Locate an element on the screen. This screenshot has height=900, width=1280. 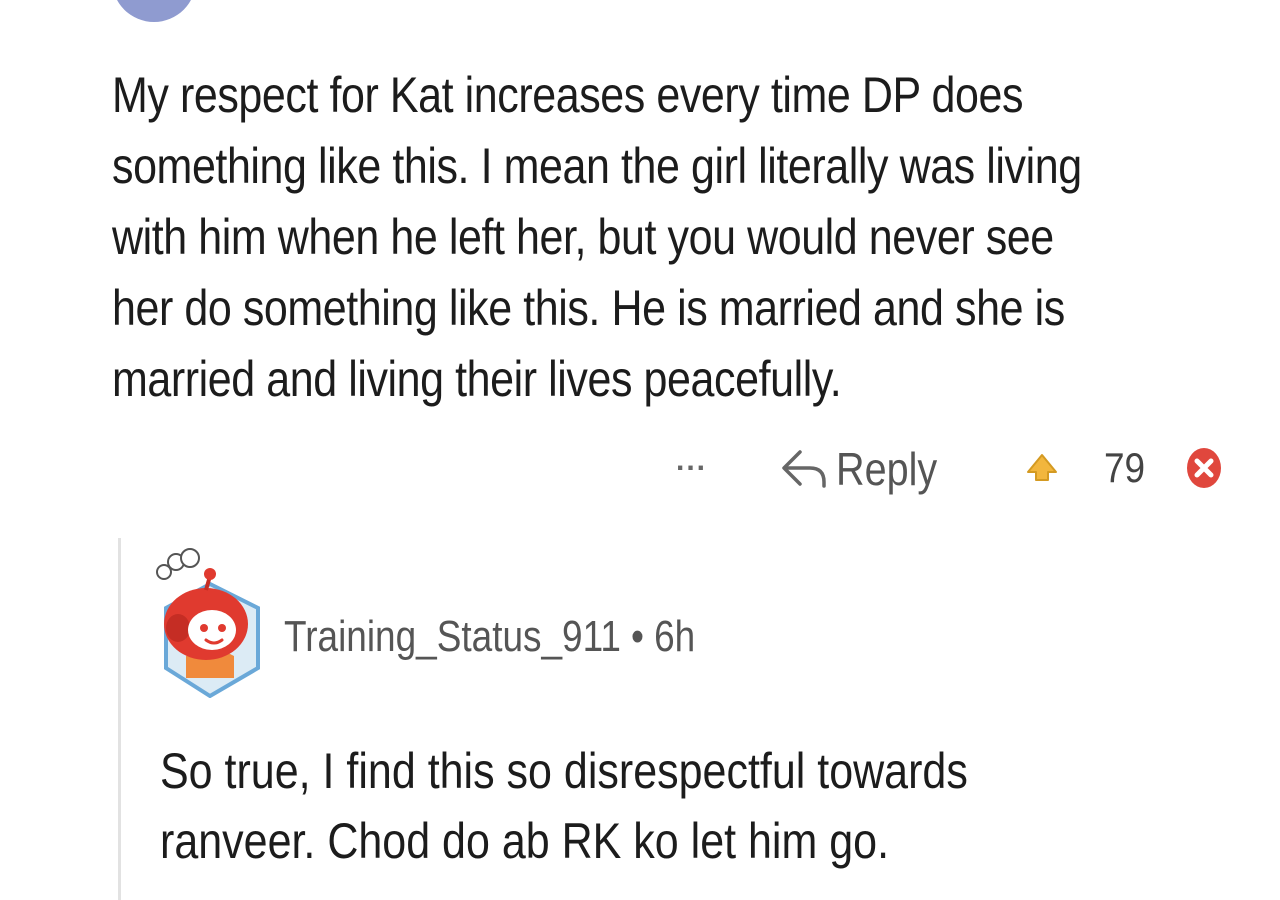
reply-age: 6h is located at coordinates (675, 636).